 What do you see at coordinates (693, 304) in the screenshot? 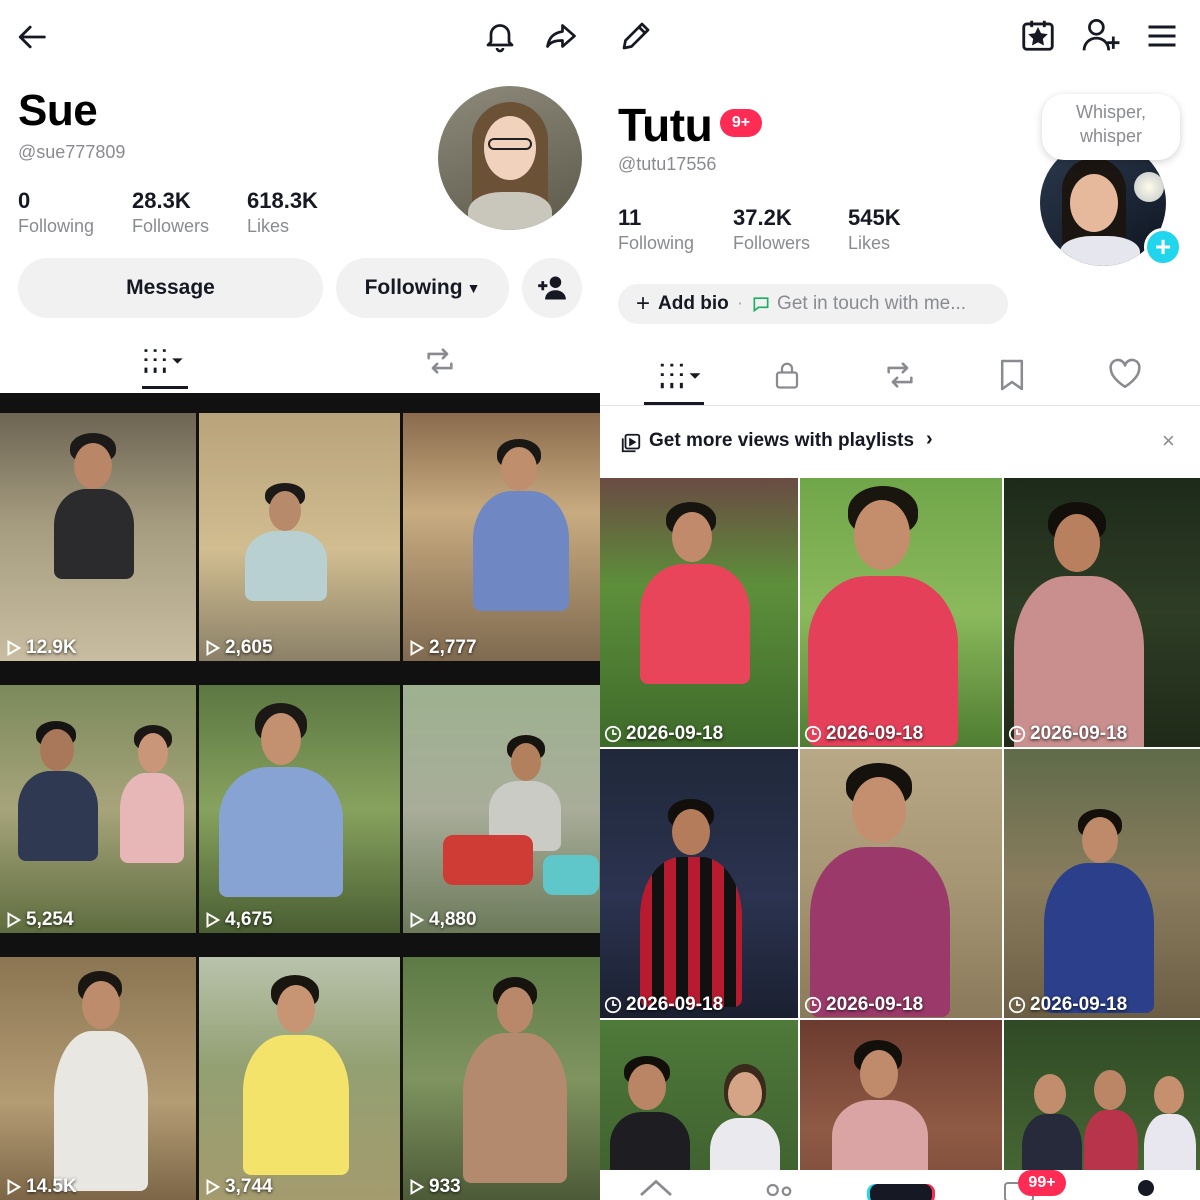
I see `add-bio-button: Add bio` at bounding box center [693, 304].